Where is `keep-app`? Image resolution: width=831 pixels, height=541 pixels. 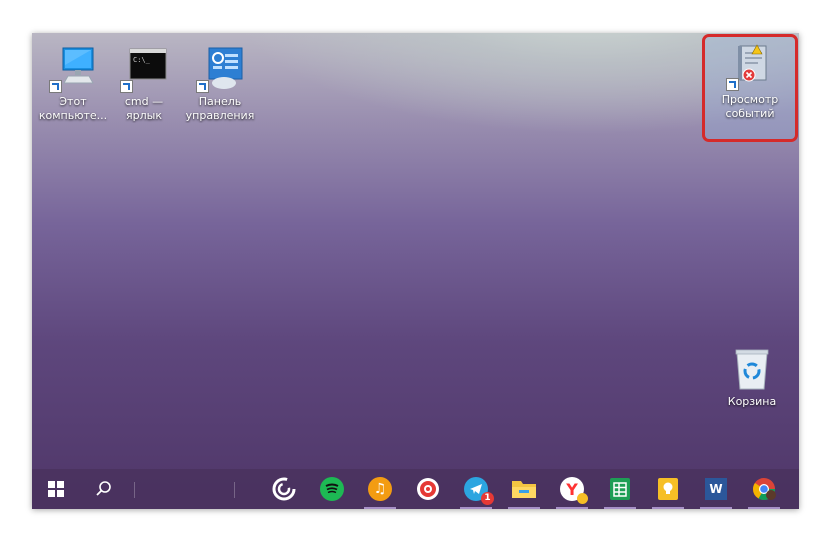
keep-app is located at coordinates (668, 491).